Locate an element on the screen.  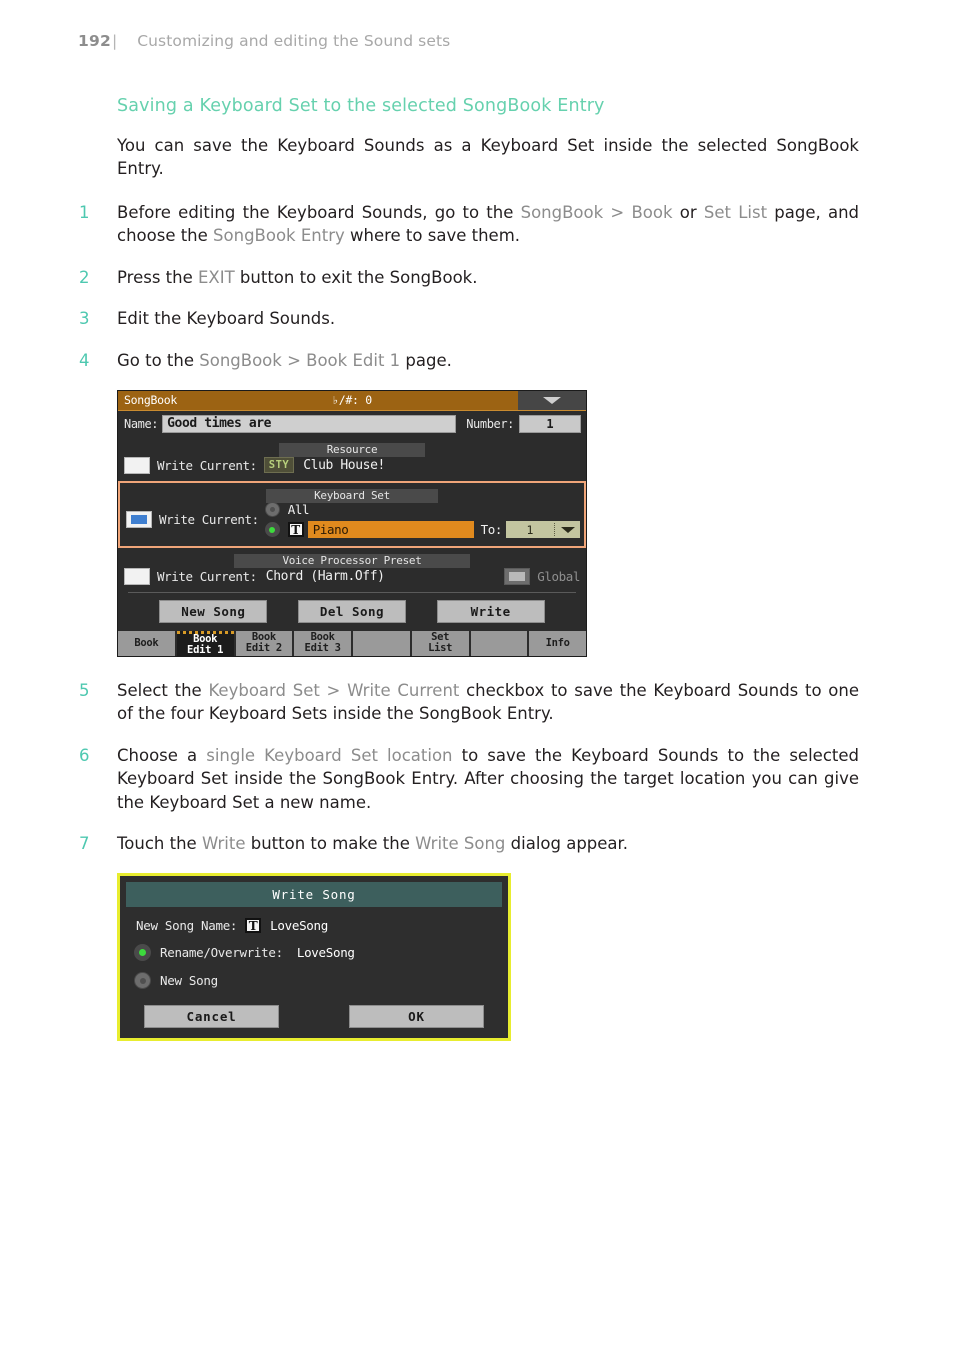
keyboard-set-write-current-checkbox is located at coordinates (139, 520).